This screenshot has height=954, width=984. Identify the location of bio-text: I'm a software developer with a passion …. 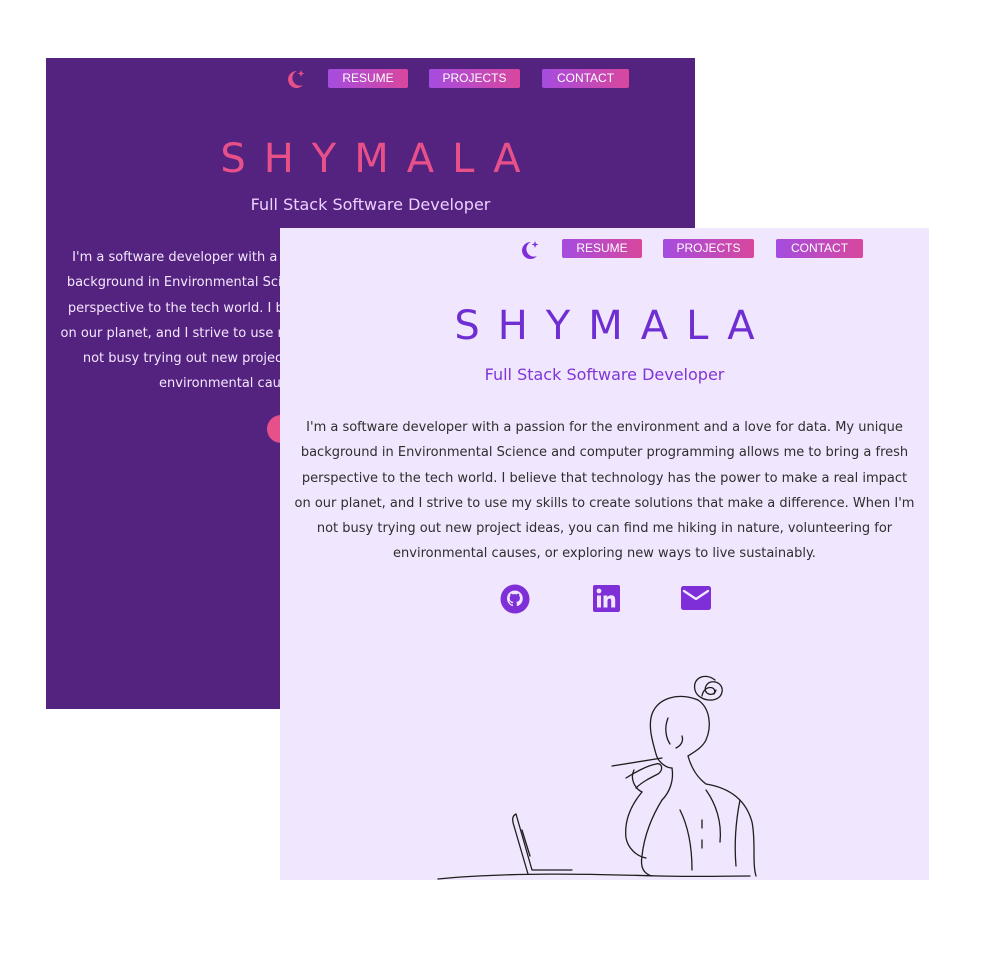
(604, 491).